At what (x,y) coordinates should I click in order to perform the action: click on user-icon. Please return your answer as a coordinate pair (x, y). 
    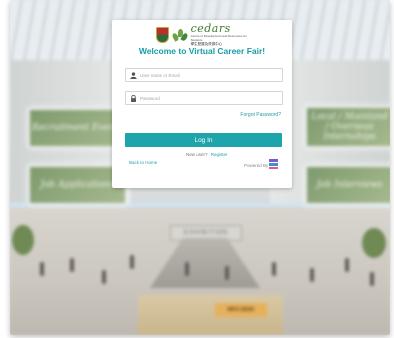
    Looking at the image, I should click on (133, 75).